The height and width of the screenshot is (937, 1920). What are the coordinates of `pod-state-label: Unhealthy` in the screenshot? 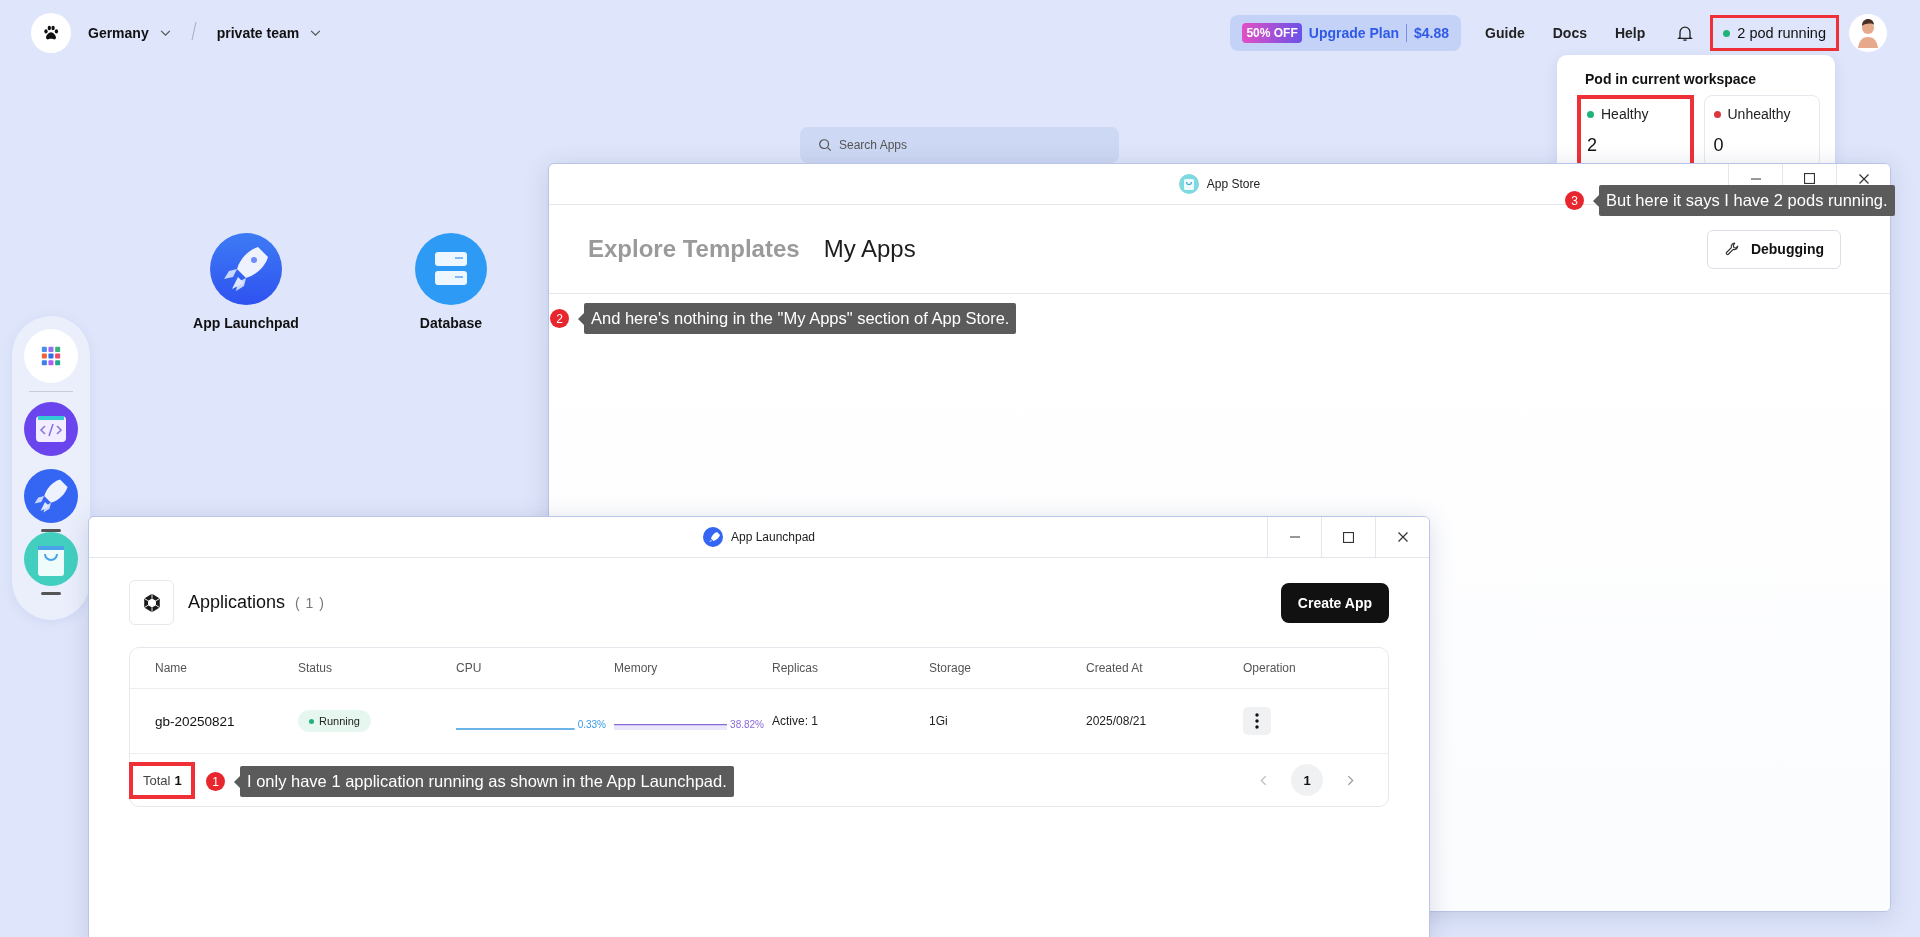 It's located at (1759, 114).